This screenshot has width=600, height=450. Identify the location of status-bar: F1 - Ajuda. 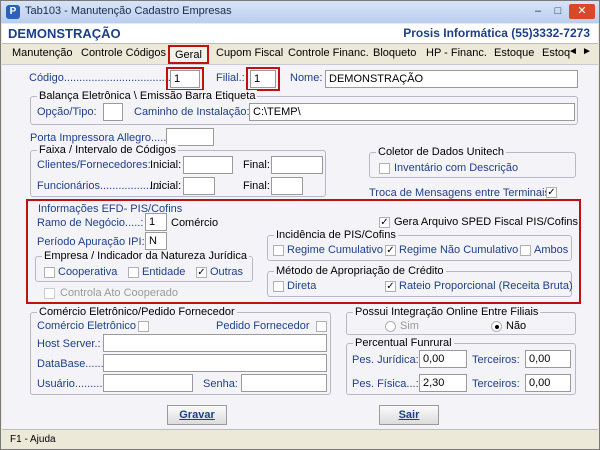
(300, 439).